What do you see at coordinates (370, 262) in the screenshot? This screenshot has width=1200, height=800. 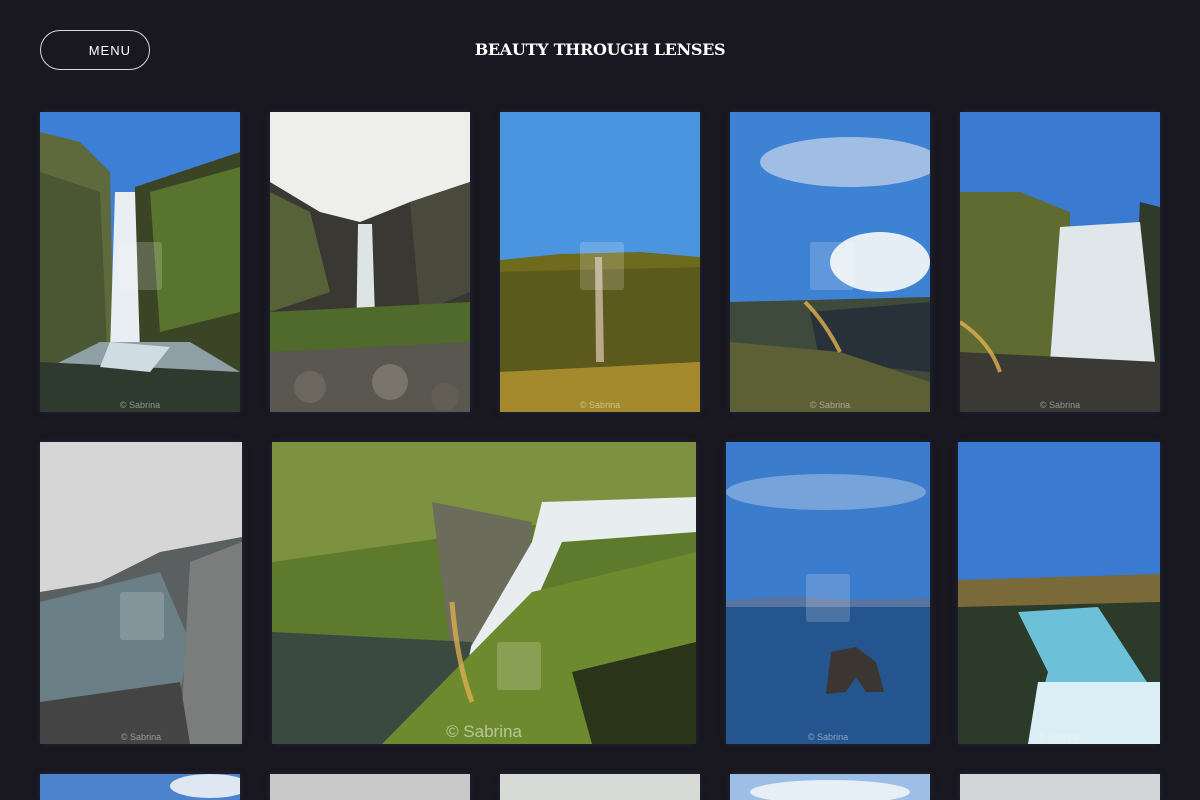 I see `photo-basalt-waterfall` at bounding box center [370, 262].